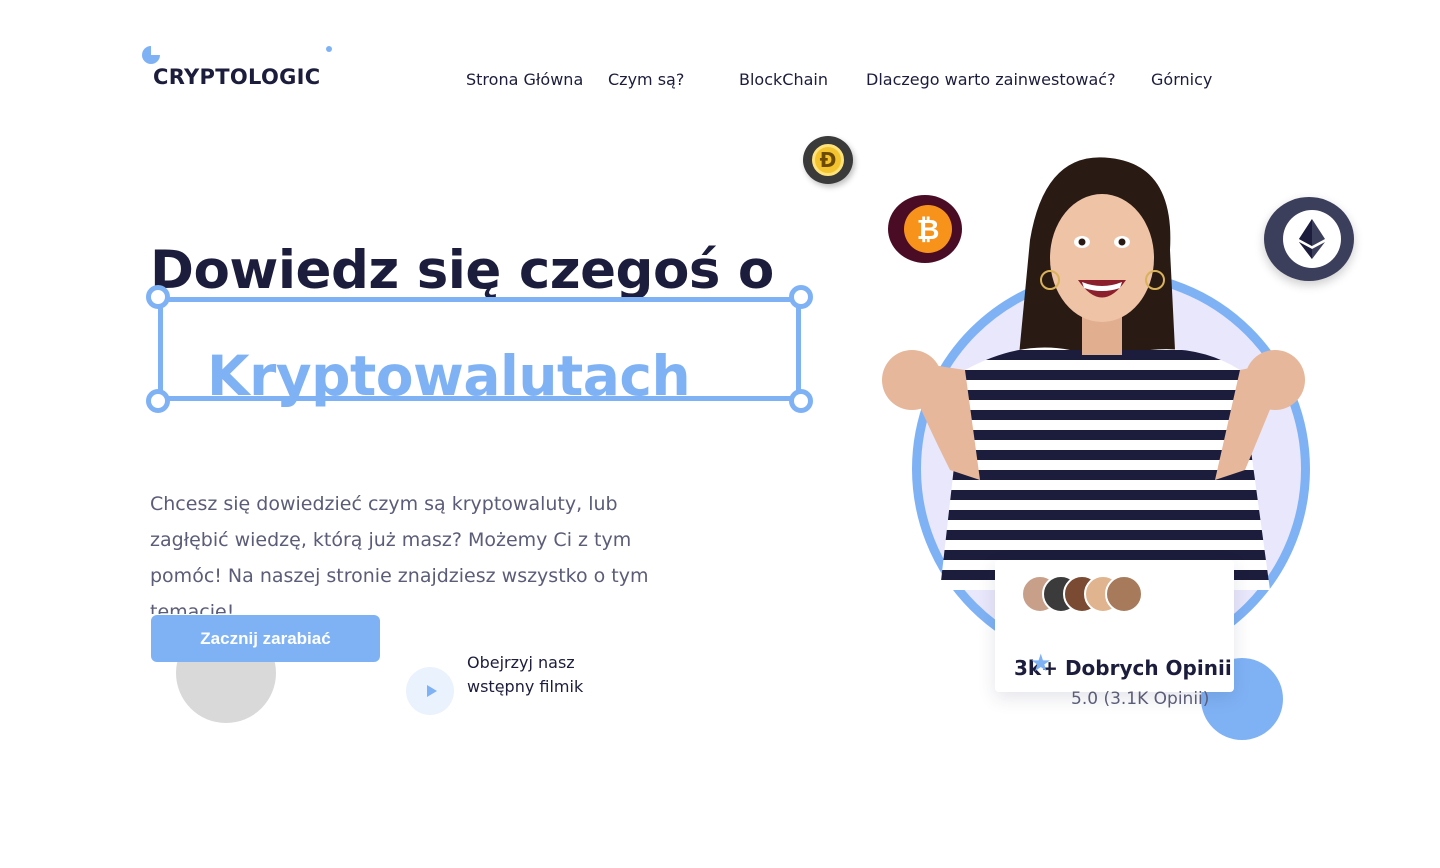 The width and height of the screenshot is (1440, 868). What do you see at coordinates (828, 160) in the screenshot?
I see `dogecoin-icon: Ð` at bounding box center [828, 160].